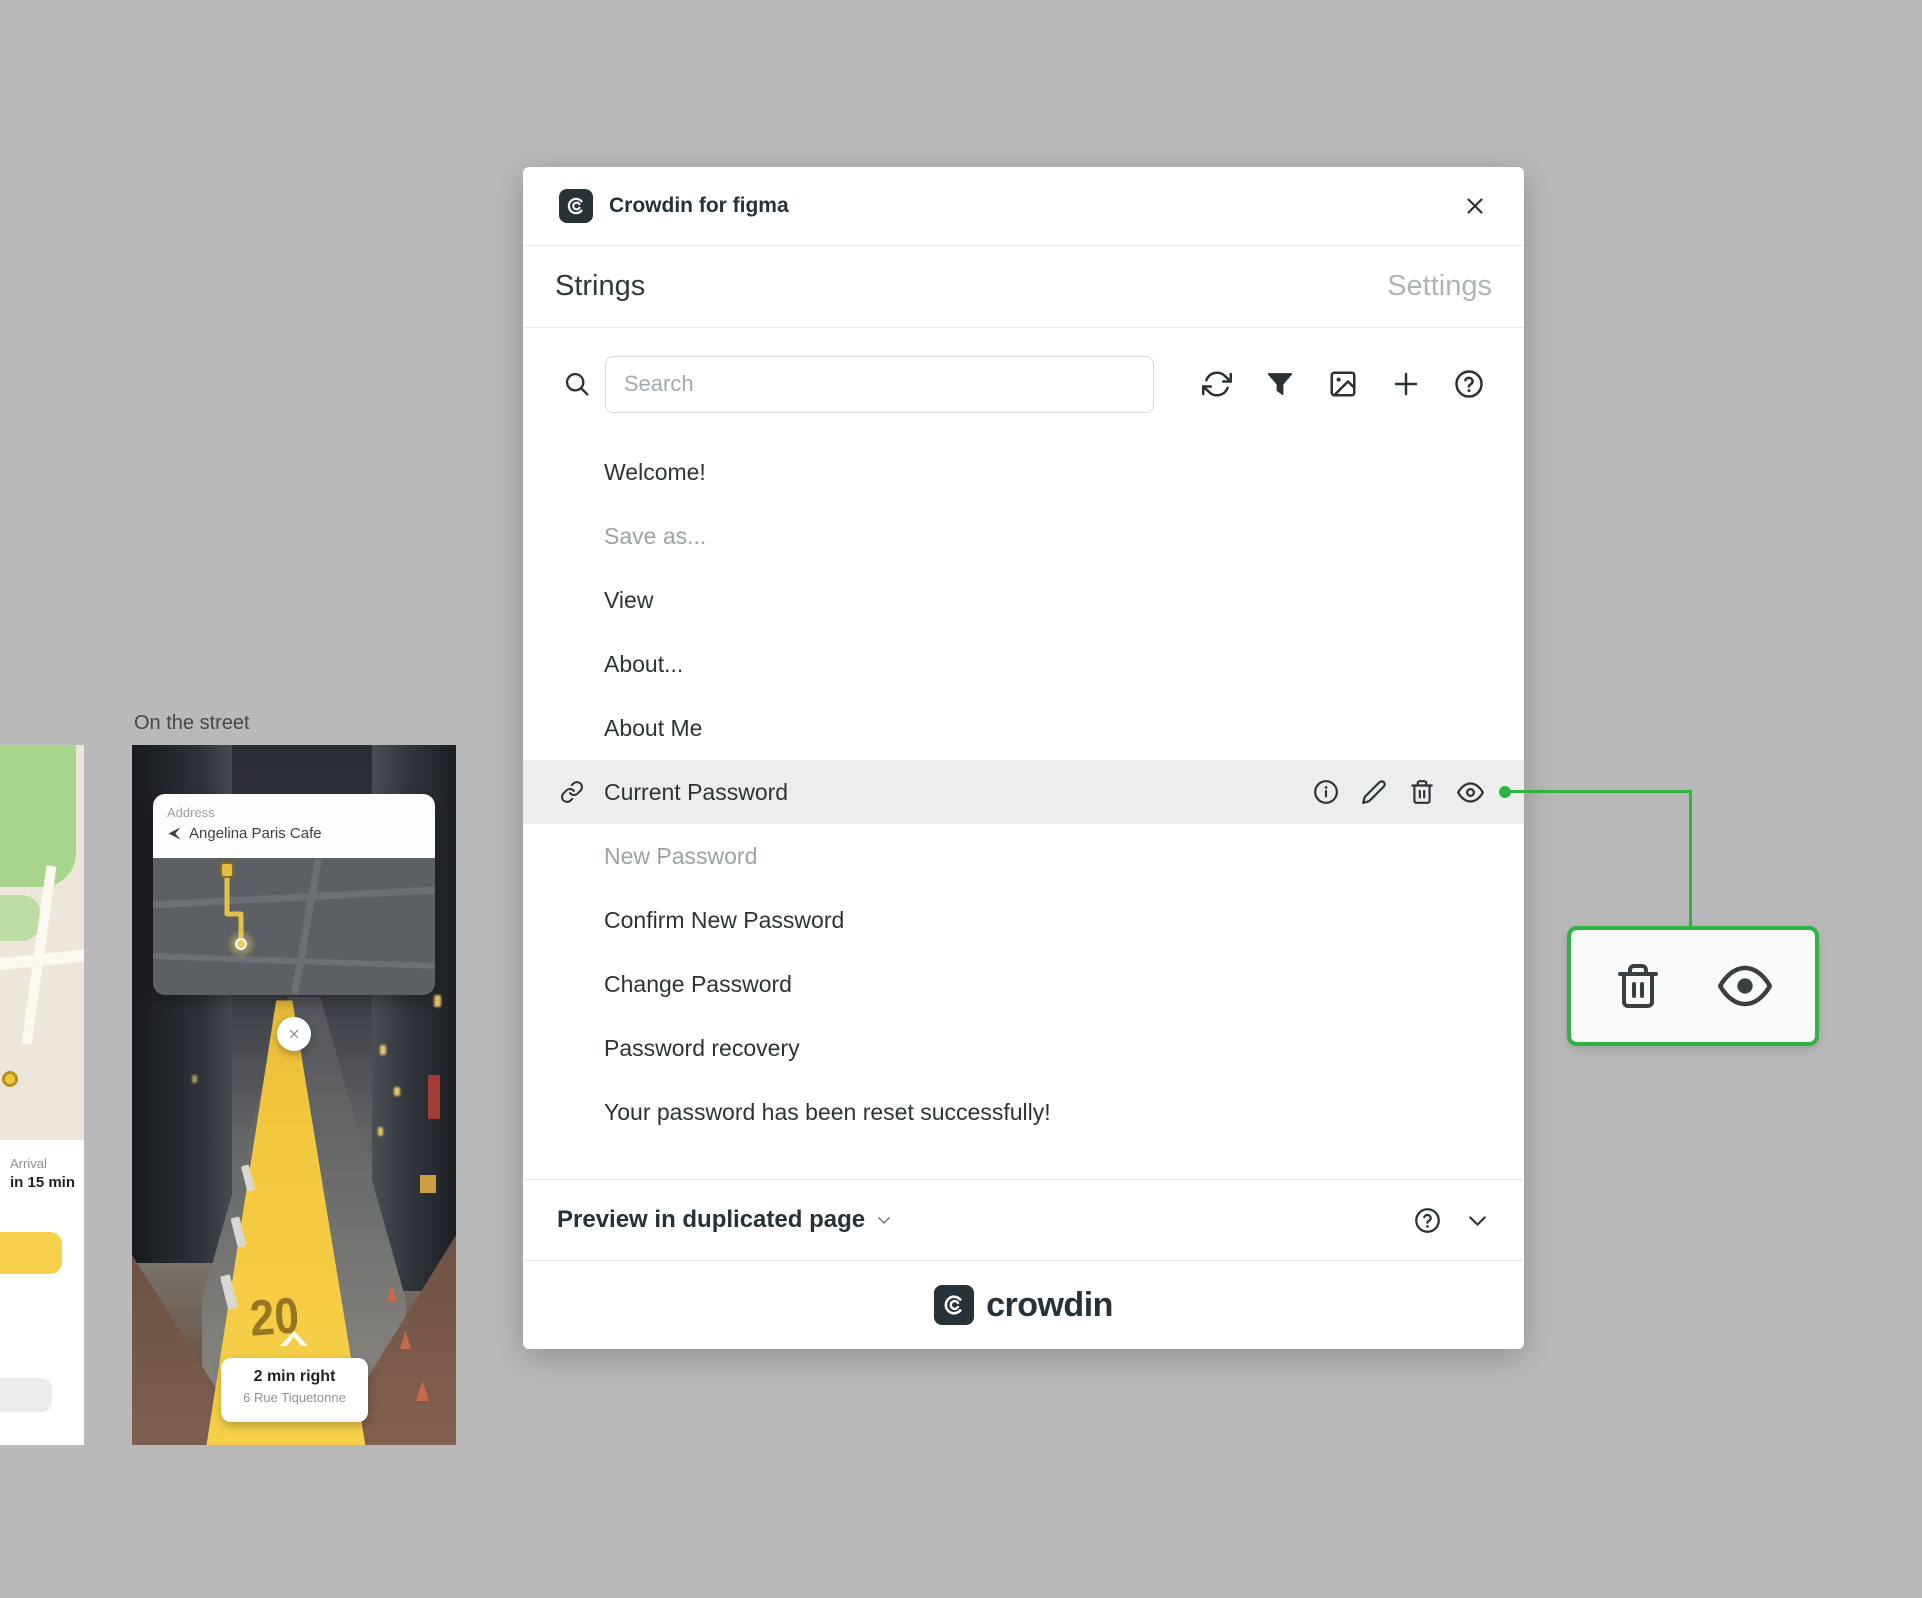 This screenshot has width=1922, height=1598. What do you see at coordinates (42, 942) in the screenshot?
I see `mini-map-area` at bounding box center [42, 942].